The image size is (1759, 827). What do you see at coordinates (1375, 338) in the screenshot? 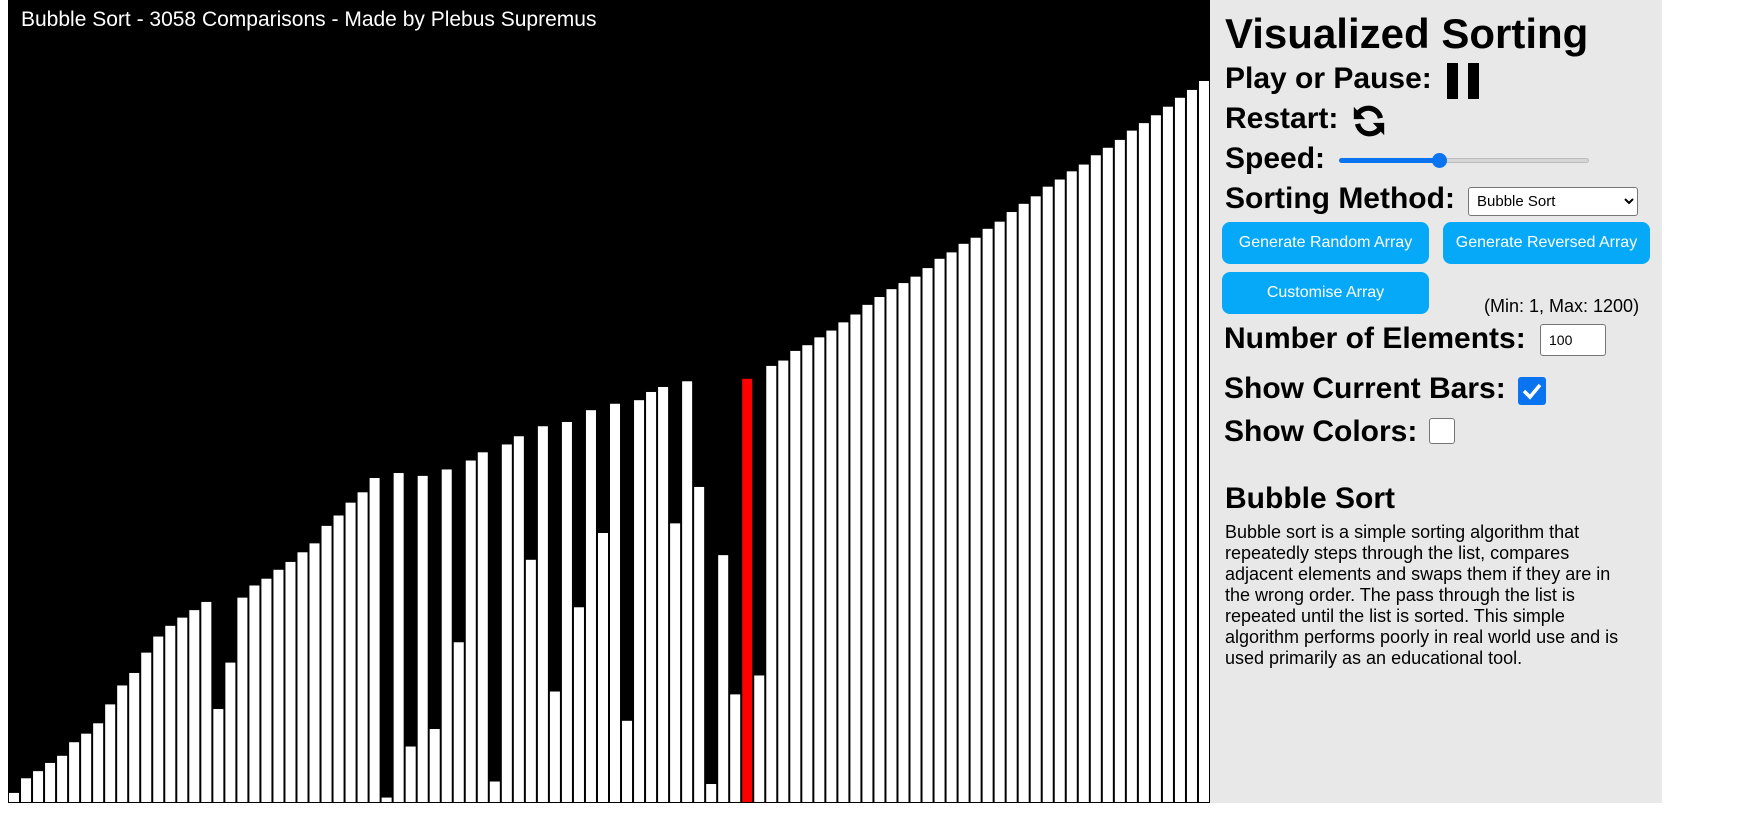
I see `number-of-elements-label: Number of Elements:` at bounding box center [1375, 338].